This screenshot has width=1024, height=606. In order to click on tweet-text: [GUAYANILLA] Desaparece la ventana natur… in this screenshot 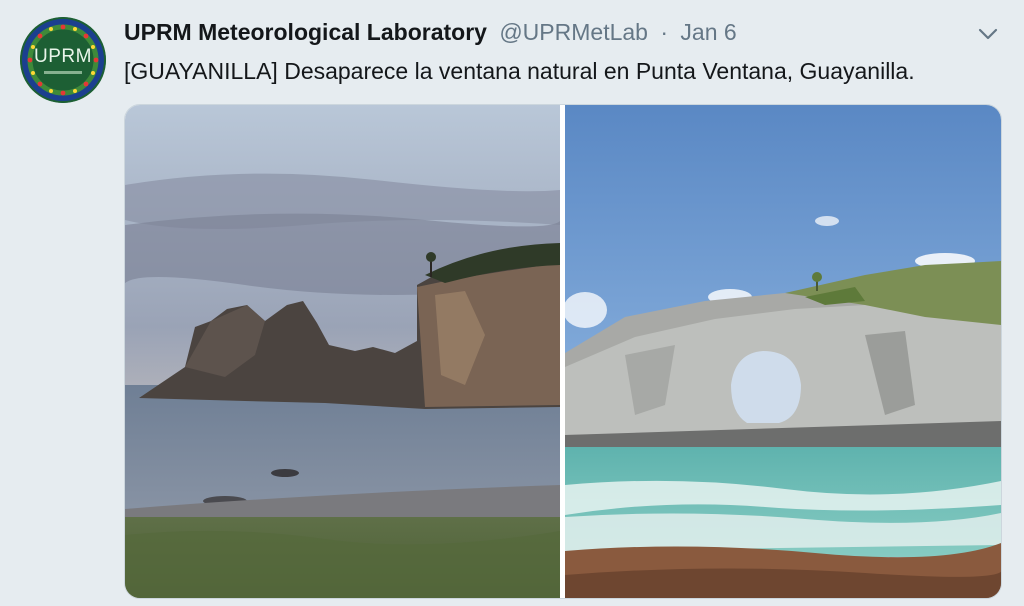, I will do `click(519, 71)`.